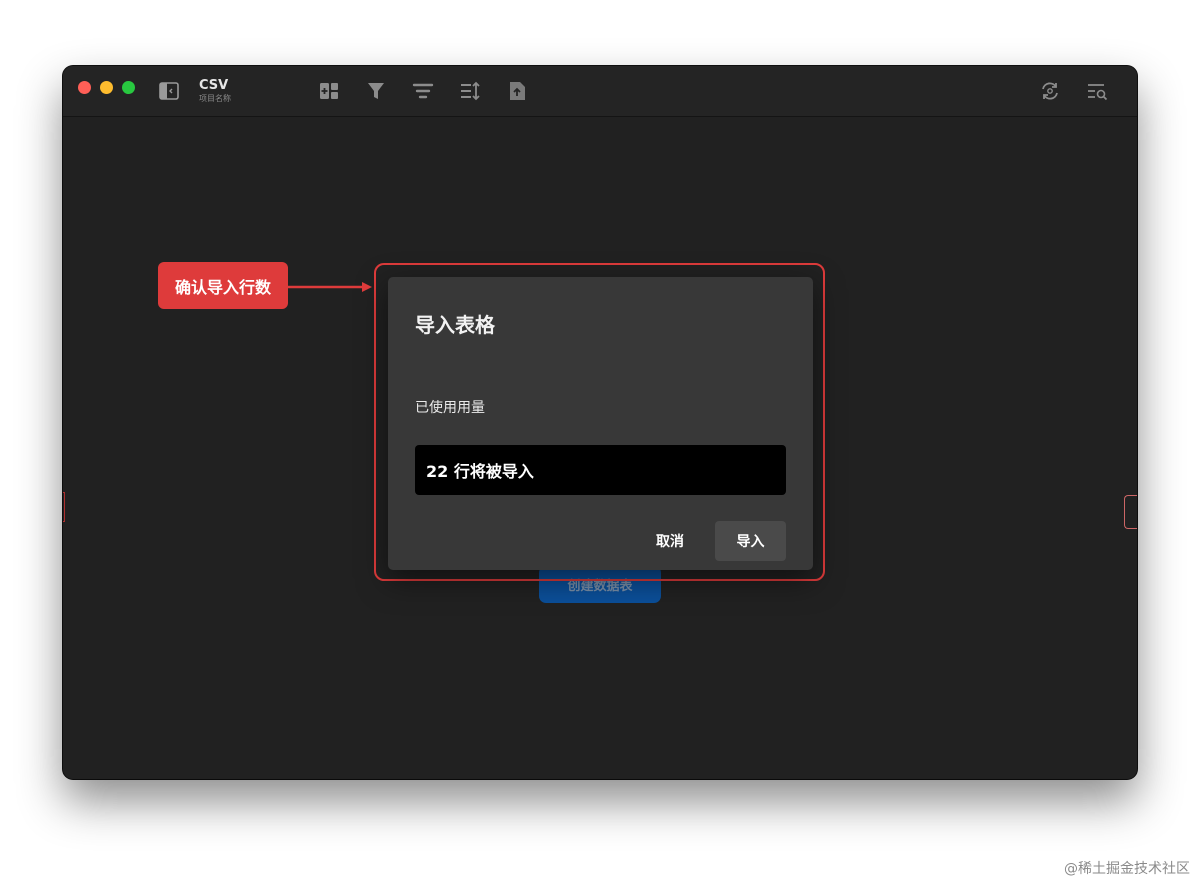 The image size is (1200, 886). I want to click on cancel-button: 取消, so click(670, 541).